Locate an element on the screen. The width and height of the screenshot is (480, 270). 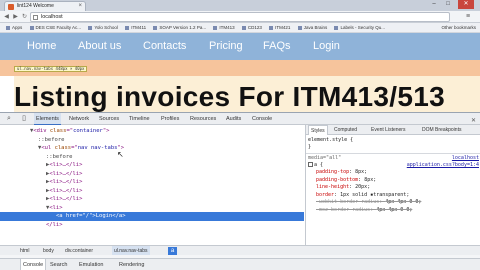
search-icon: ⌕ is located at coordinates (9, 119).